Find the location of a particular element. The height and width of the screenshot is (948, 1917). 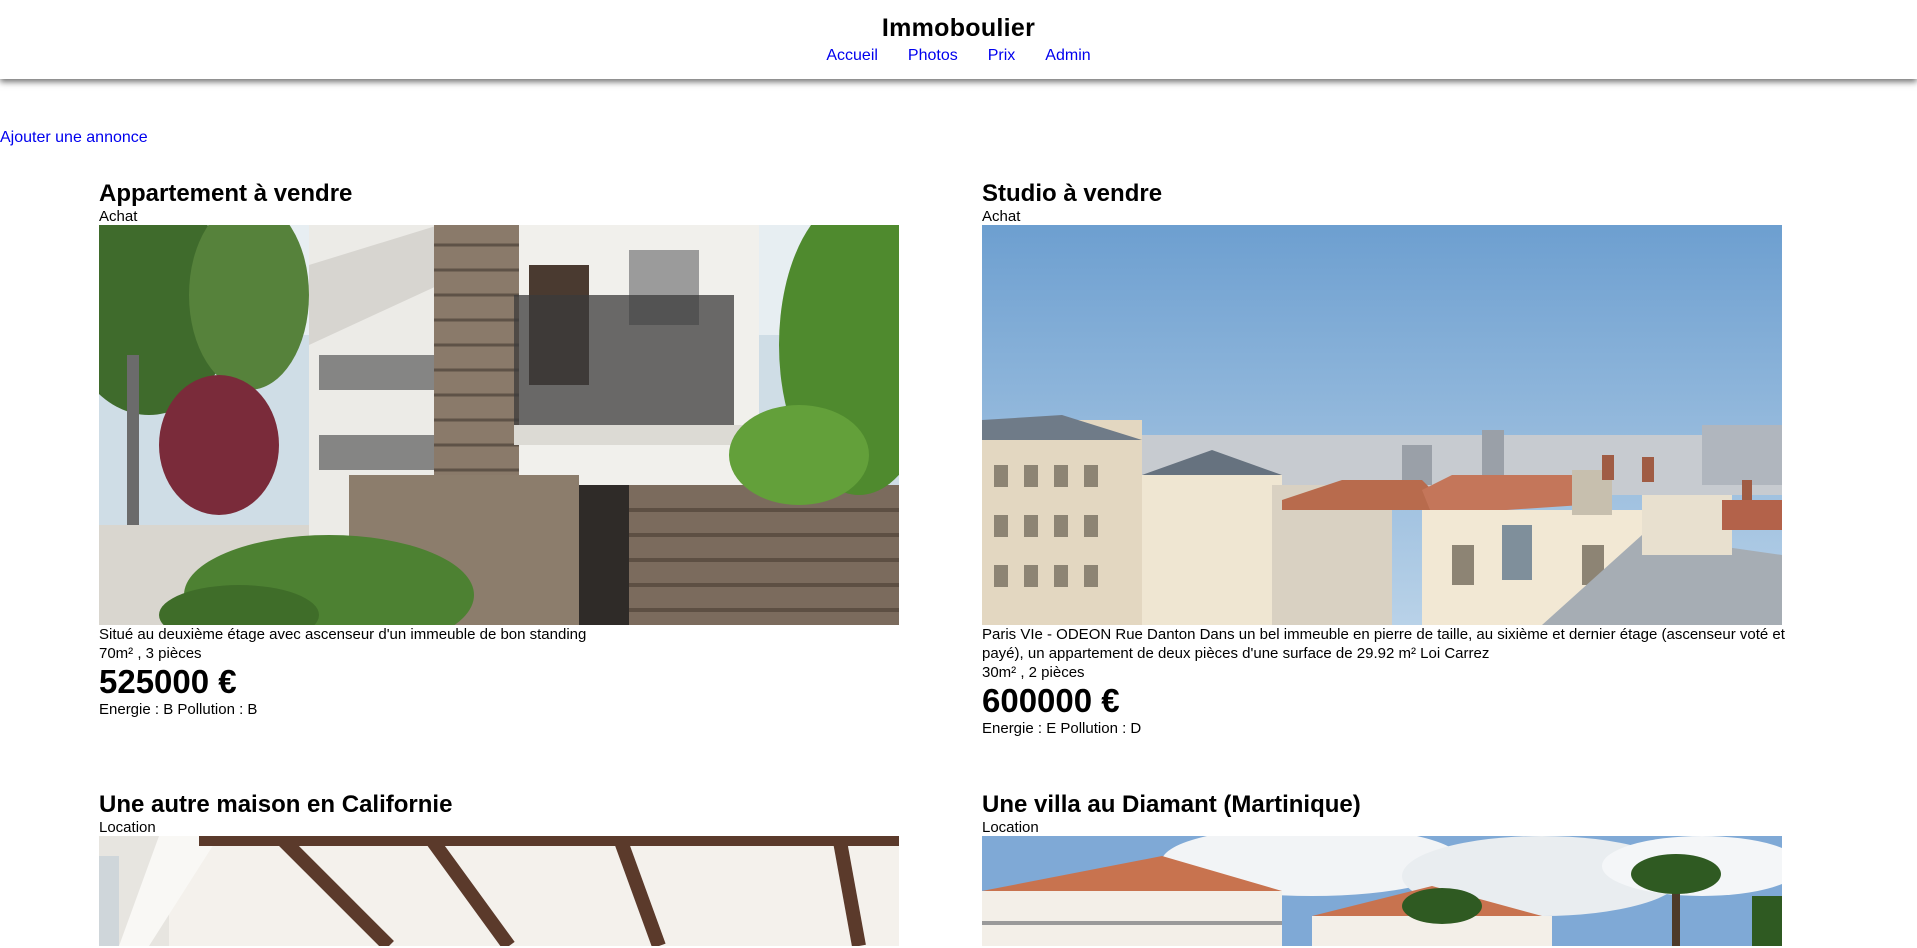

listing-title: Une autre maison en Californie is located at coordinates (504, 805).